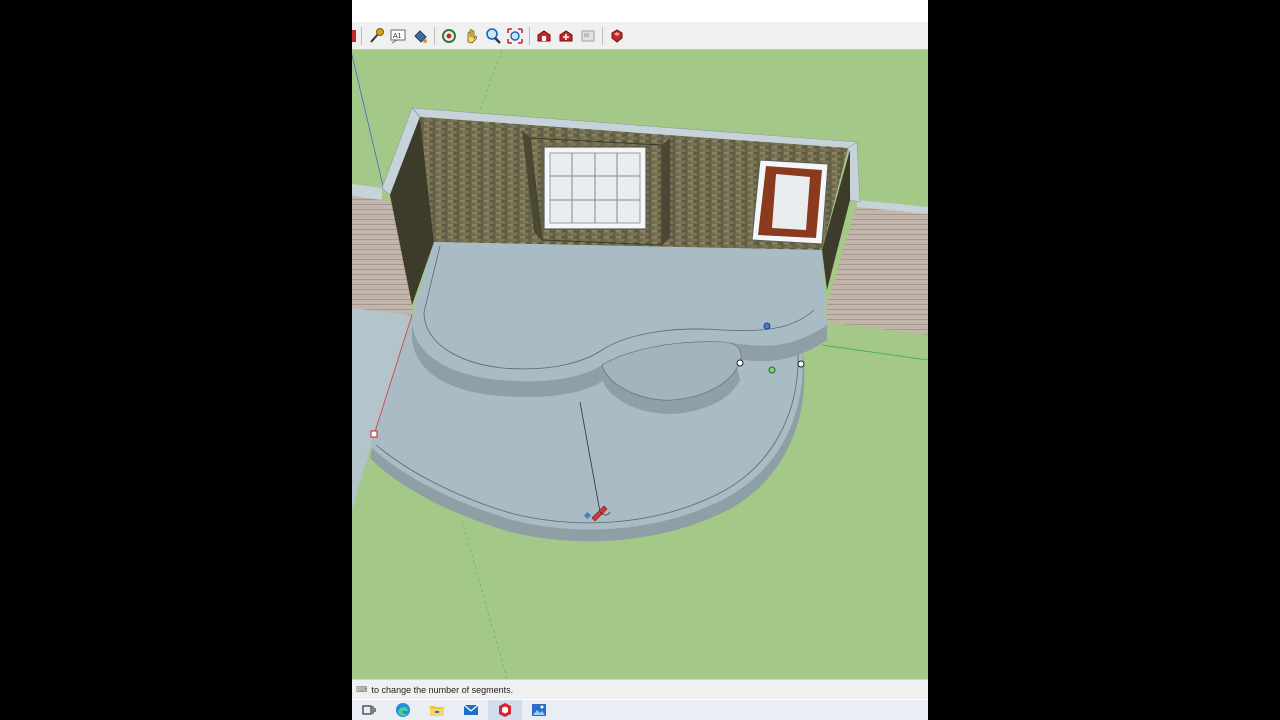 The image size is (1280, 720). I want to click on text-tool-icon: A1, so click(398, 36).